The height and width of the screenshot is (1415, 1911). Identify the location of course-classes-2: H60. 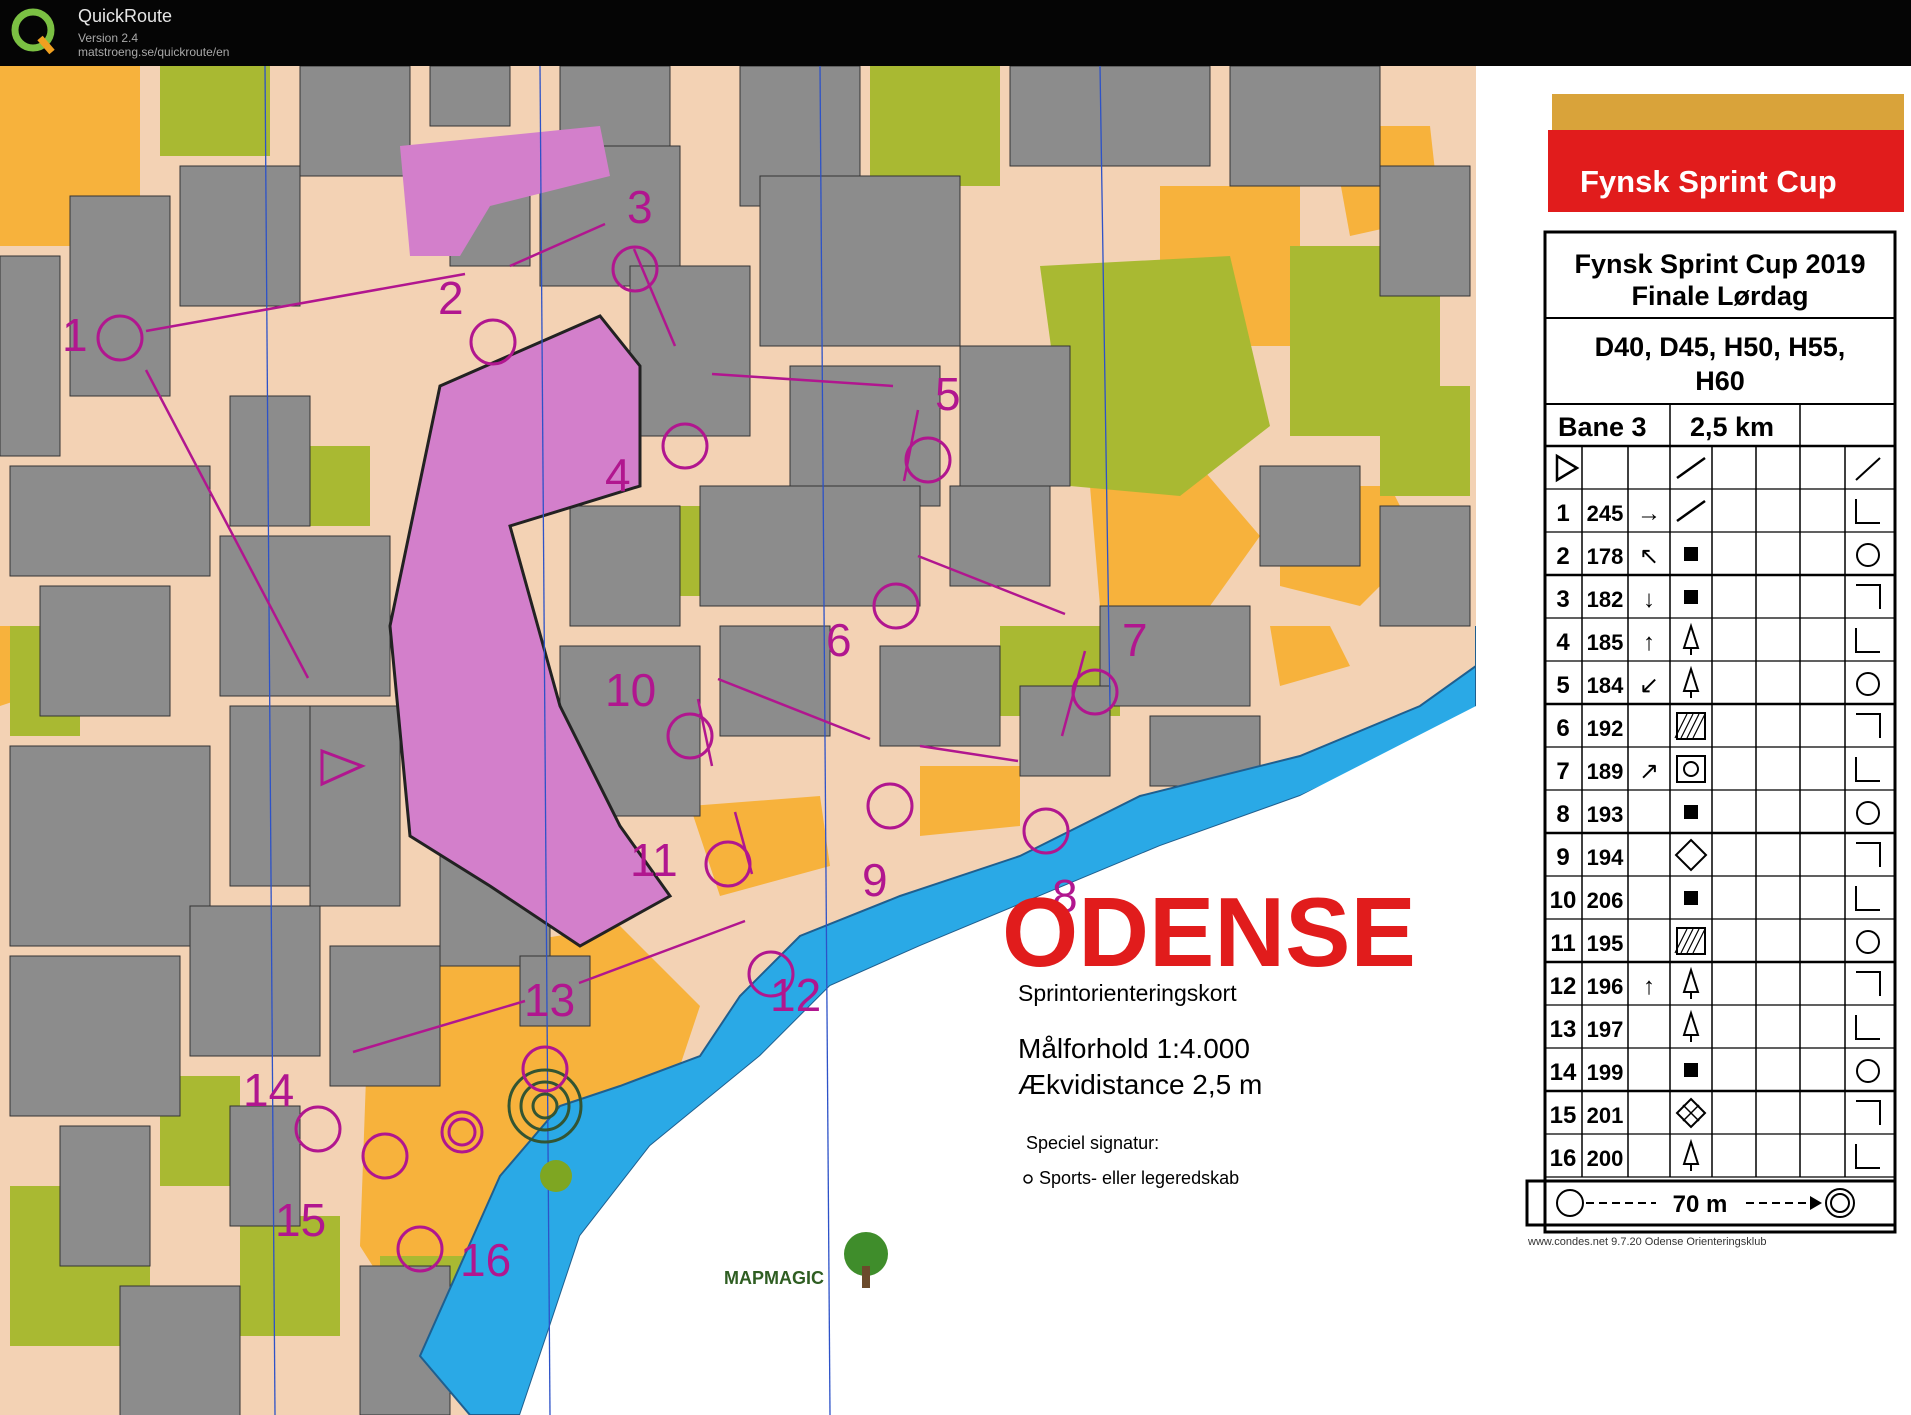
(1720, 381).